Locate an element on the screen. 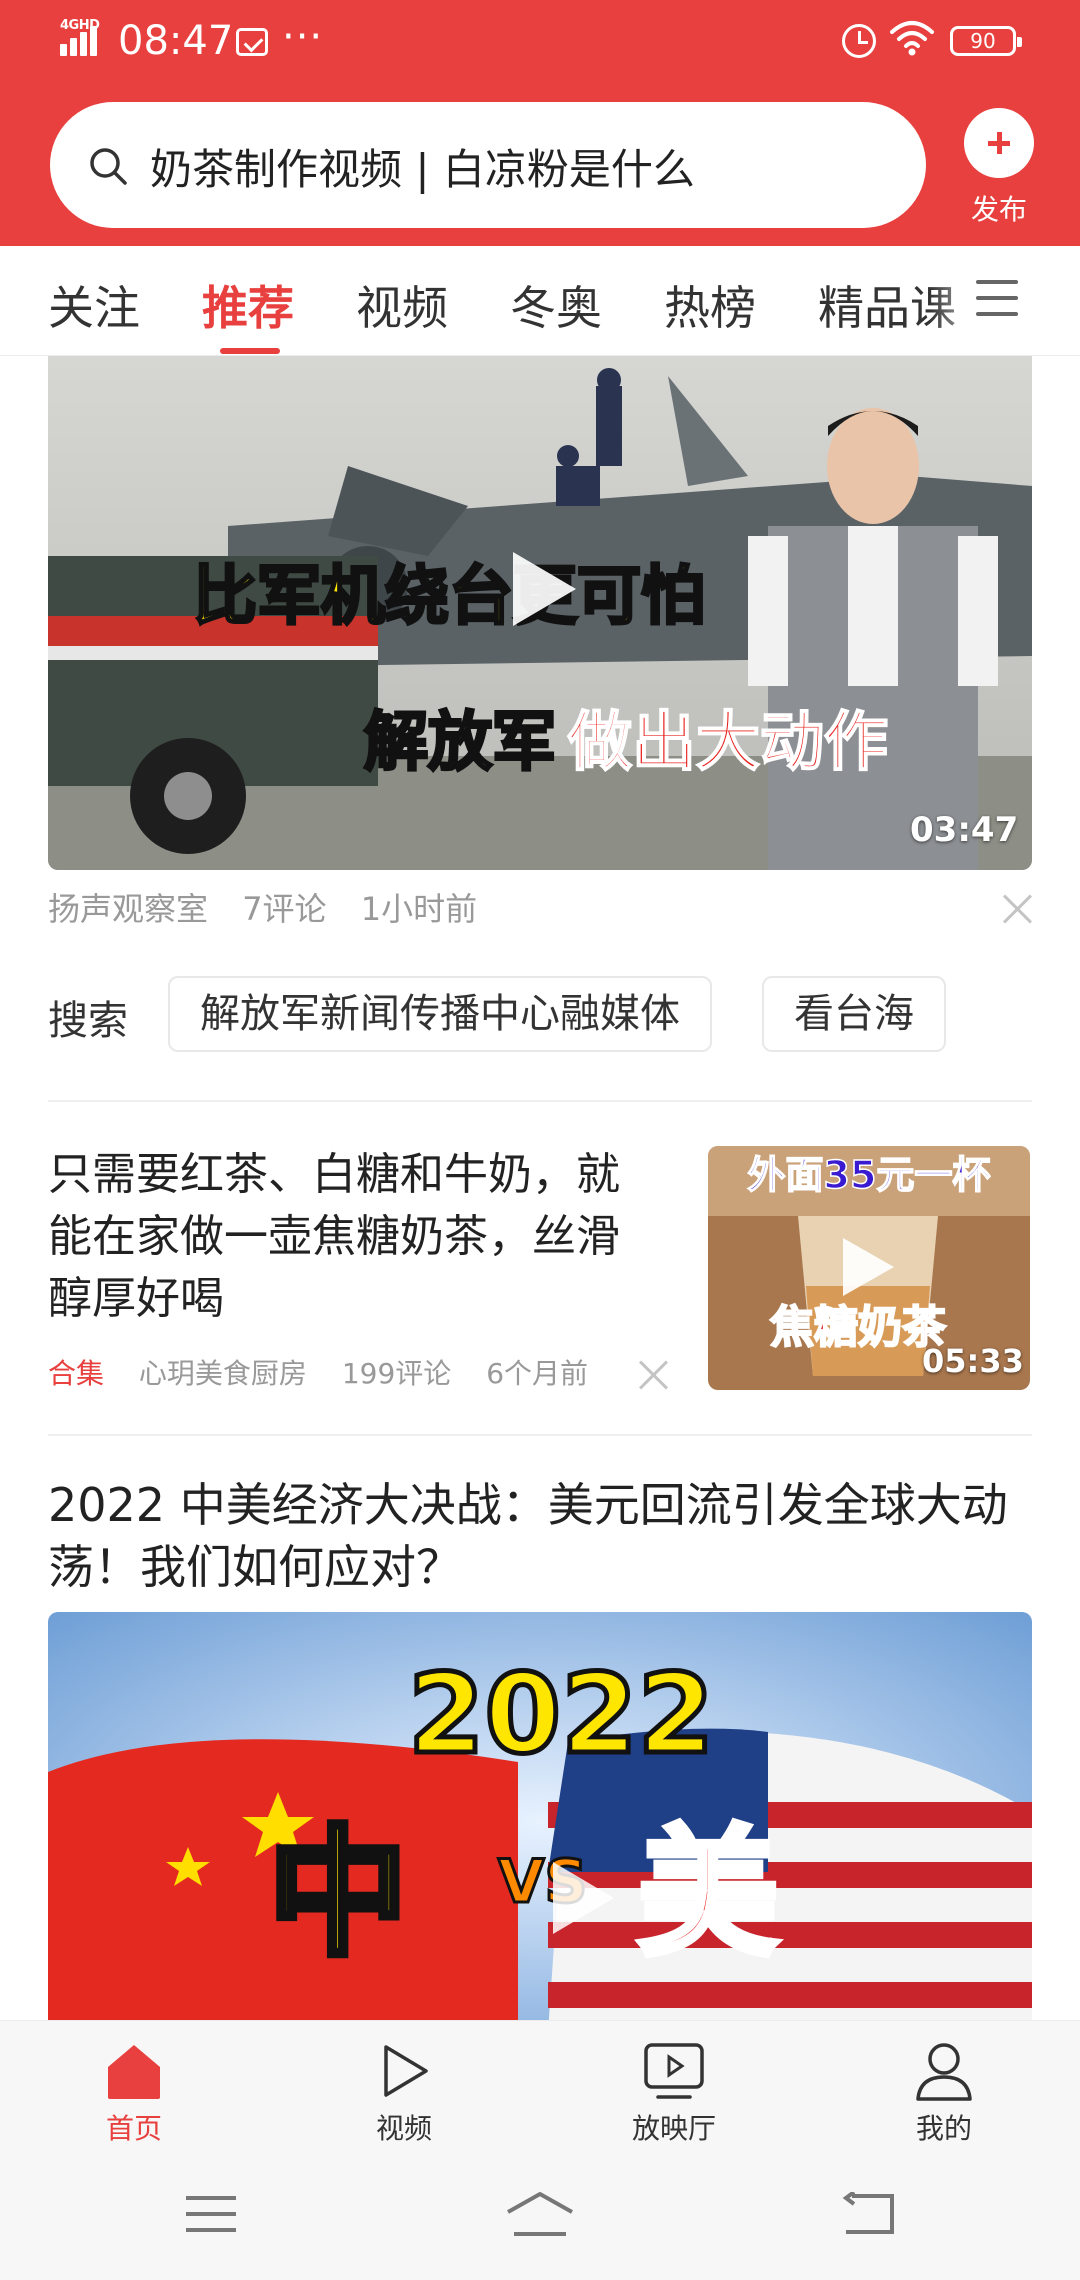 Image resolution: width=1080 pixels, height=2280 pixels. thumb-year: 2022 is located at coordinates (561, 1714).